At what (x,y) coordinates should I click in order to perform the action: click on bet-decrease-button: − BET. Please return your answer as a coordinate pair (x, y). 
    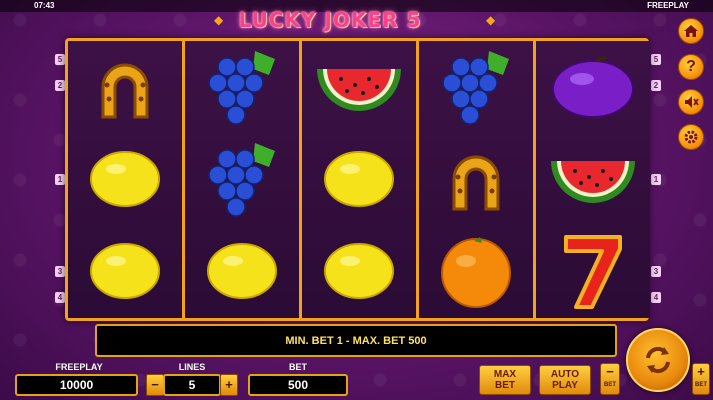
    Looking at the image, I should click on (610, 379).